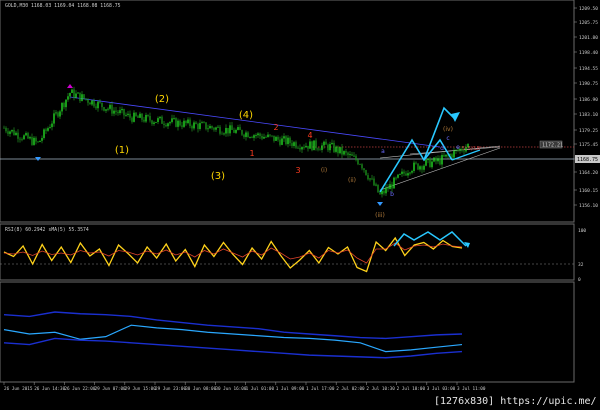 This screenshot has height=410, width=600. I want to click on wave-label: c, so click(447, 138).